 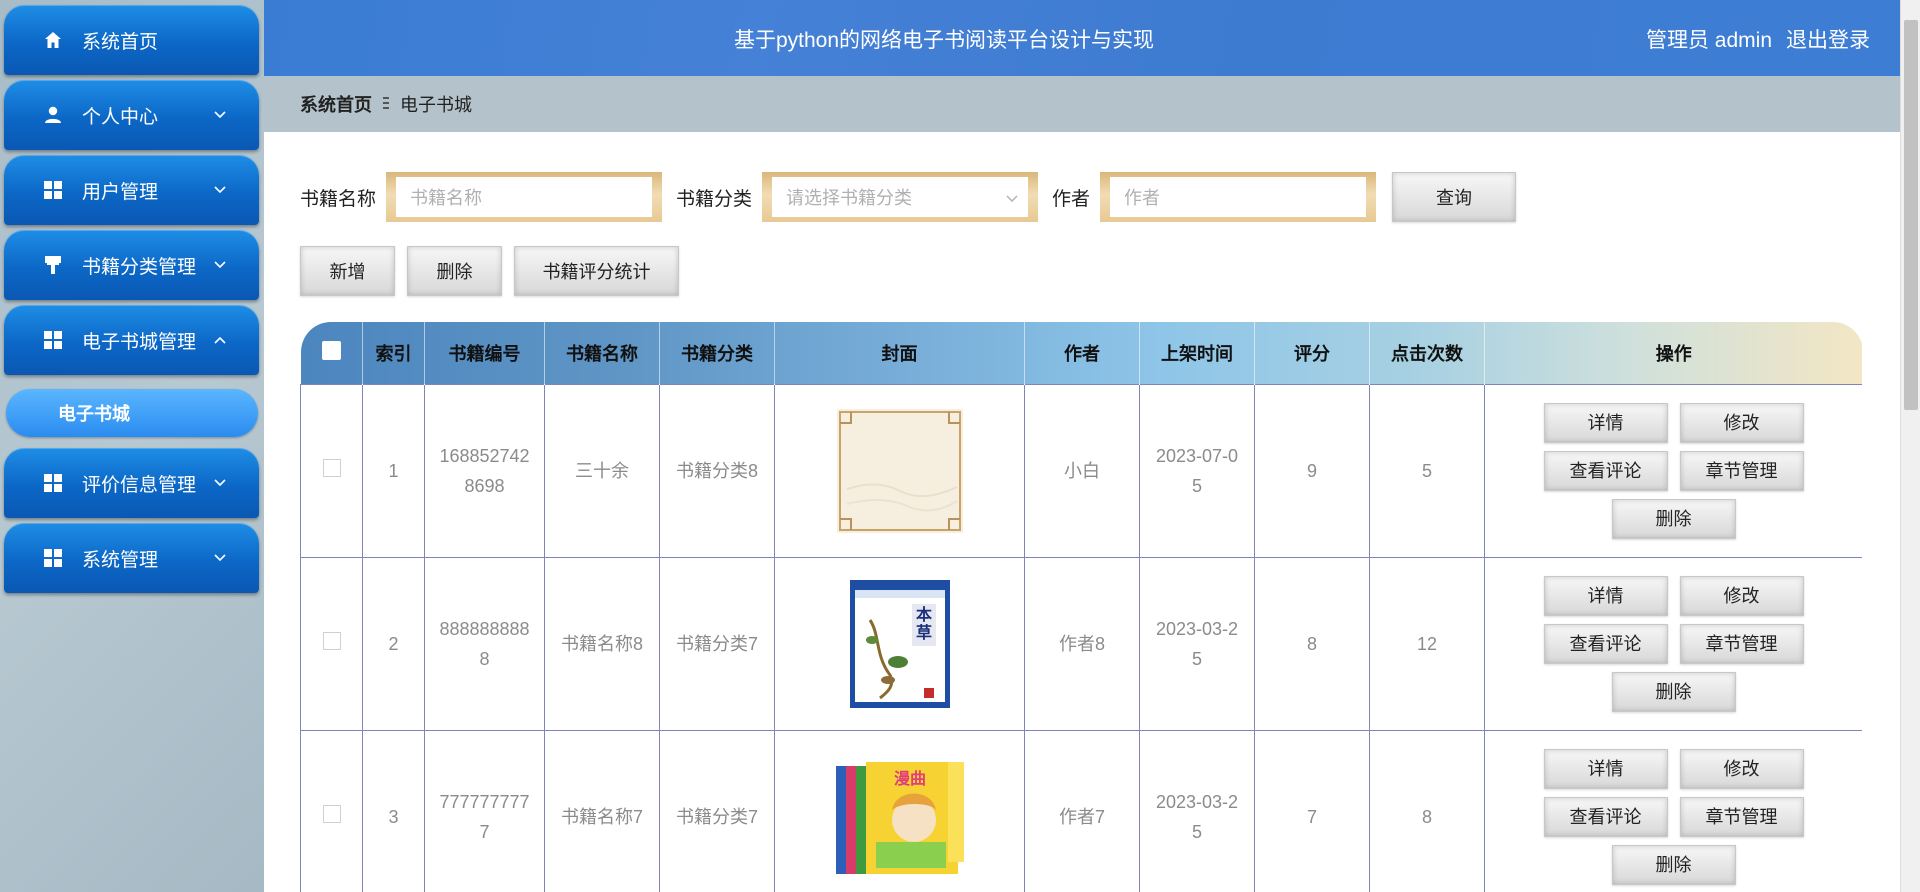 What do you see at coordinates (602, 470) in the screenshot?
I see `cell-book-name: 三十余` at bounding box center [602, 470].